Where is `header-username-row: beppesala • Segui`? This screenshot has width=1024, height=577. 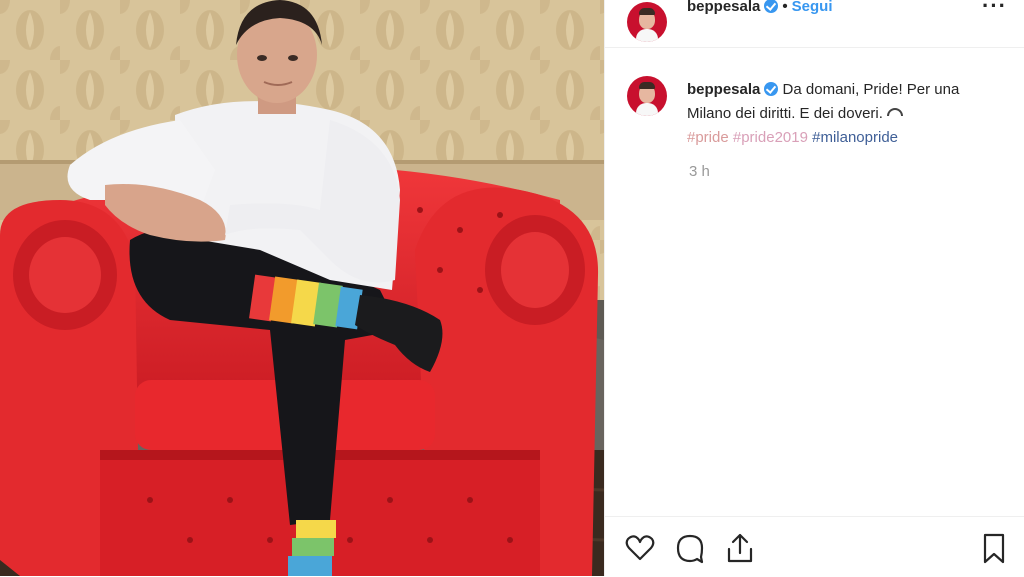
header-username-row: beppesala • Segui is located at coordinates (759, 7).